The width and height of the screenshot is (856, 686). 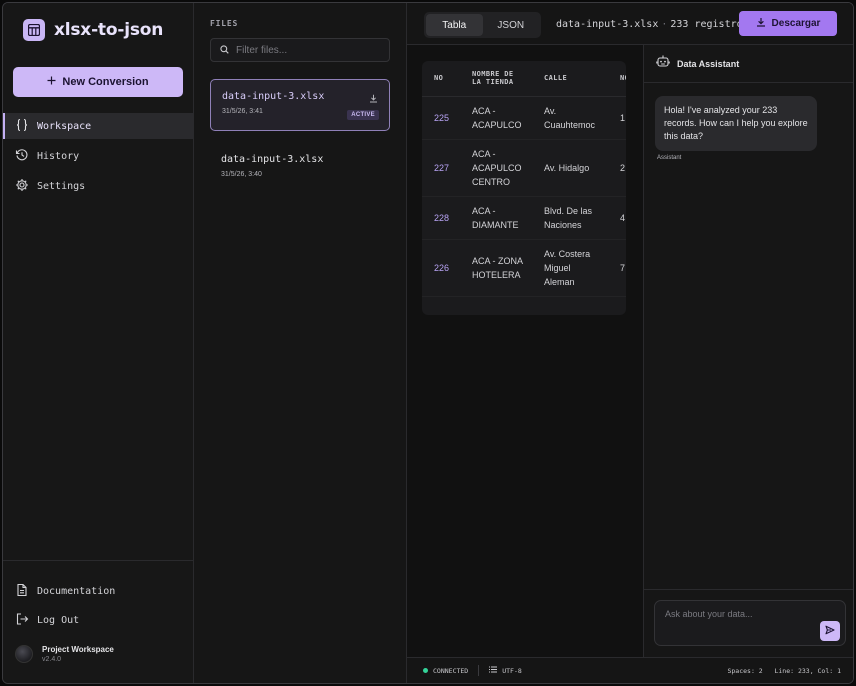 I want to click on files-title: FILES, so click(x=224, y=23).